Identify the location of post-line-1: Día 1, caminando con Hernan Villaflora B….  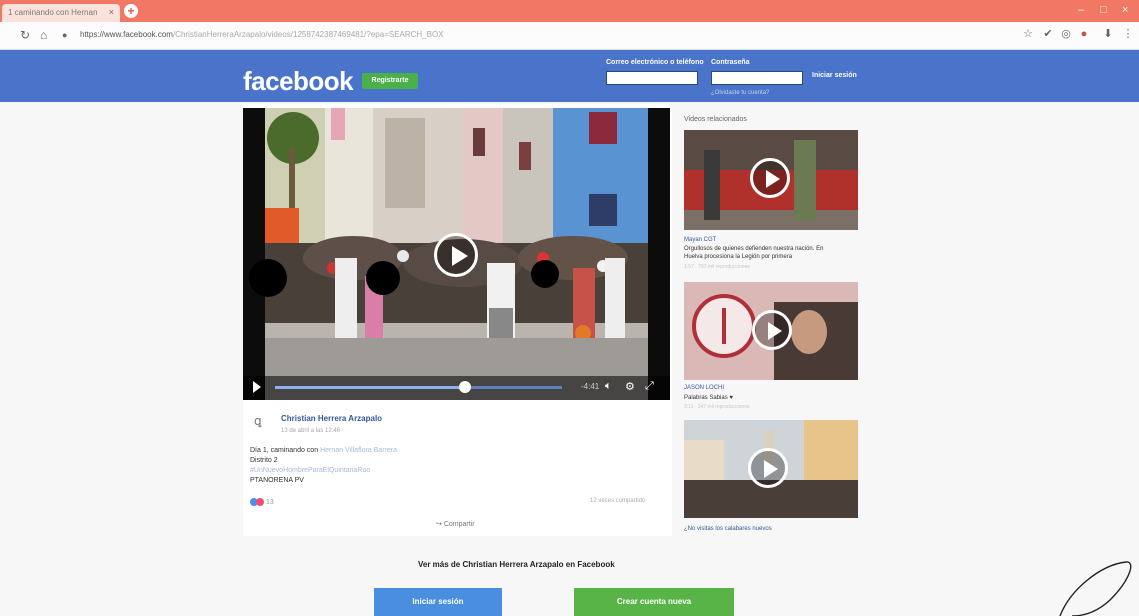
(323, 451).